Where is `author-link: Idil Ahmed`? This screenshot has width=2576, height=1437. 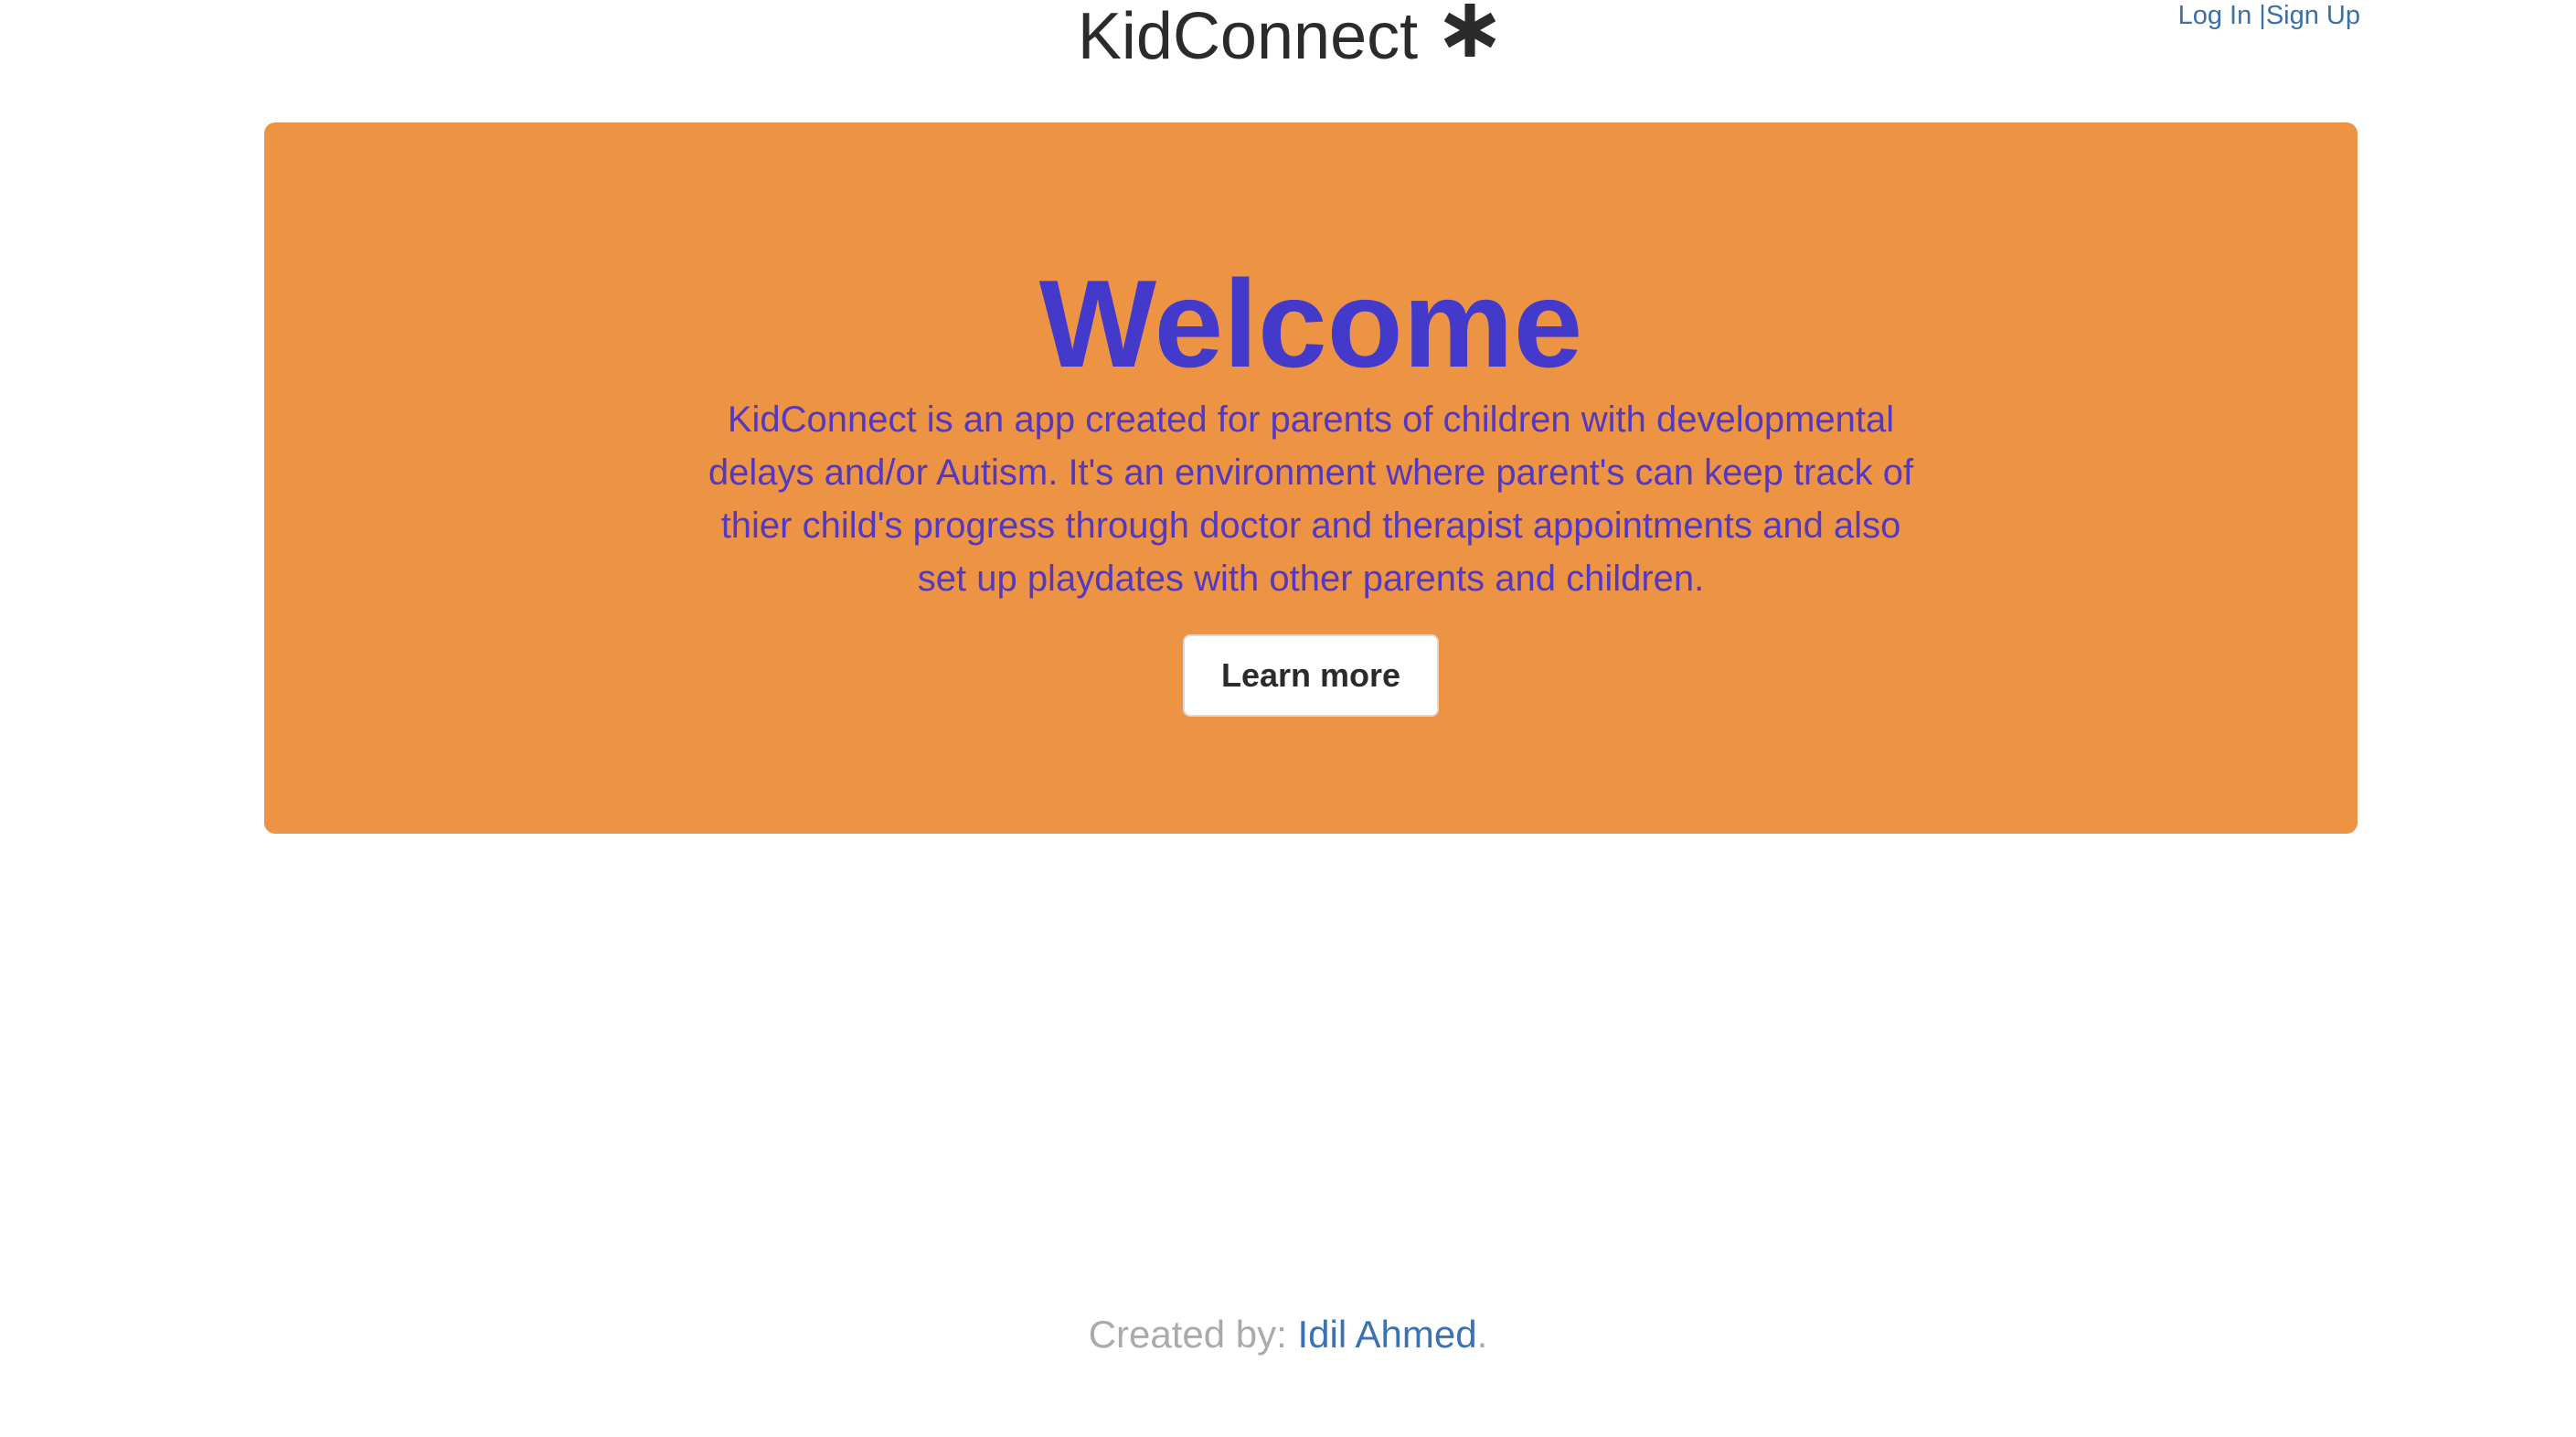
author-link: Idil Ahmed is located at coordinates (1387, 1334).